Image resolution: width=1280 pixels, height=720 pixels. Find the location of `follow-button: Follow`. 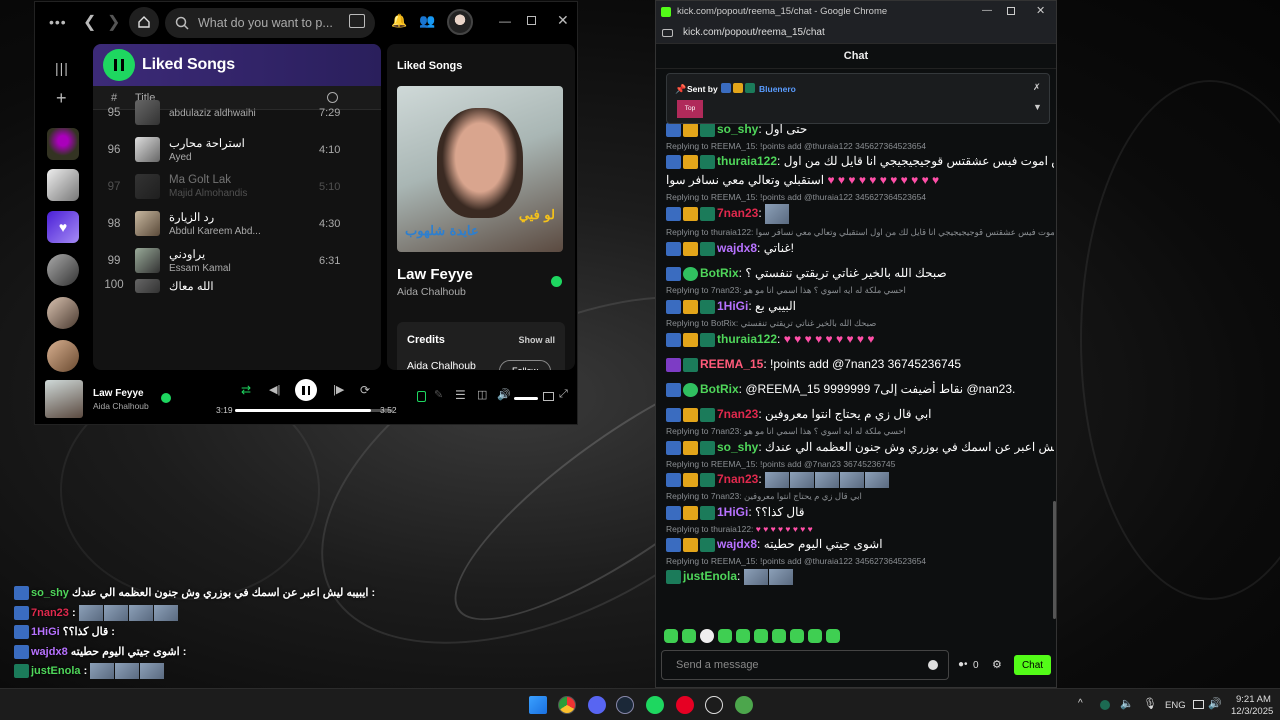

follow-button: Follow is located at coordinates (525, 365).